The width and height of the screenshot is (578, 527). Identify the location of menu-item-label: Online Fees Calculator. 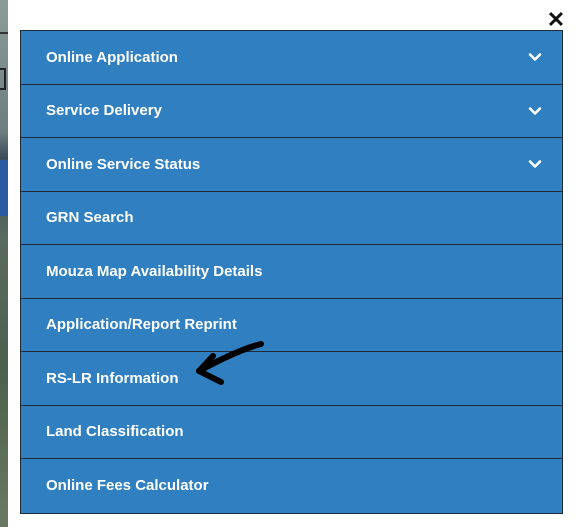
(127, 486).